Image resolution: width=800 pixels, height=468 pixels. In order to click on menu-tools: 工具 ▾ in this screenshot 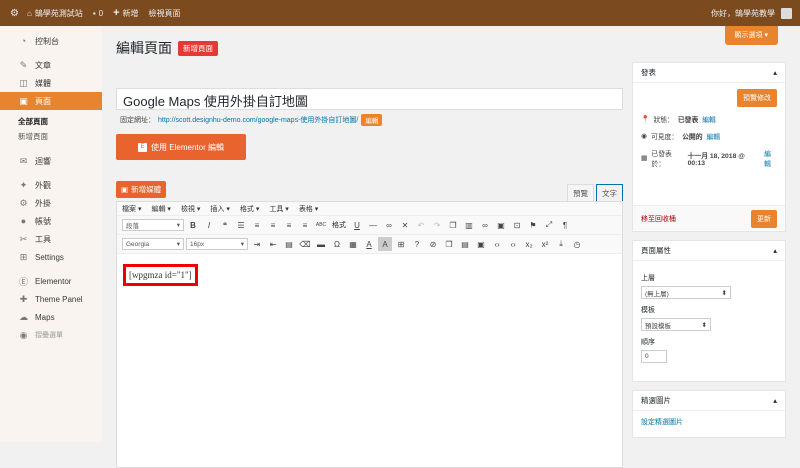, I will do `click(278, 209)`.